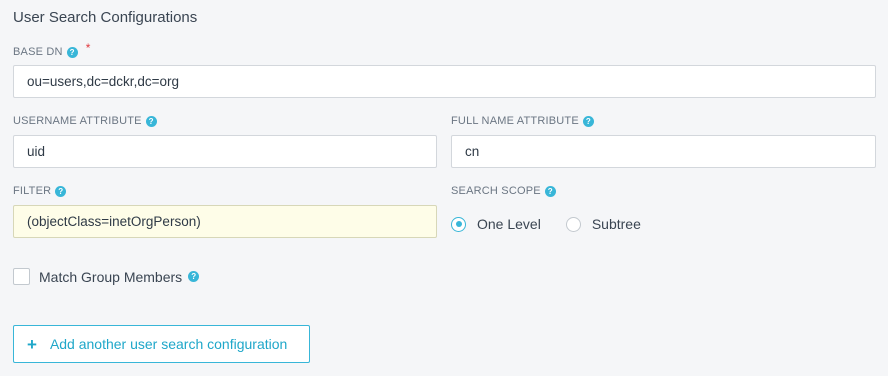 This screenshot has width=888, height=376. Describe the element at coordinates (88, 48) in the screenshot. I see `required-marker: *` at that location.